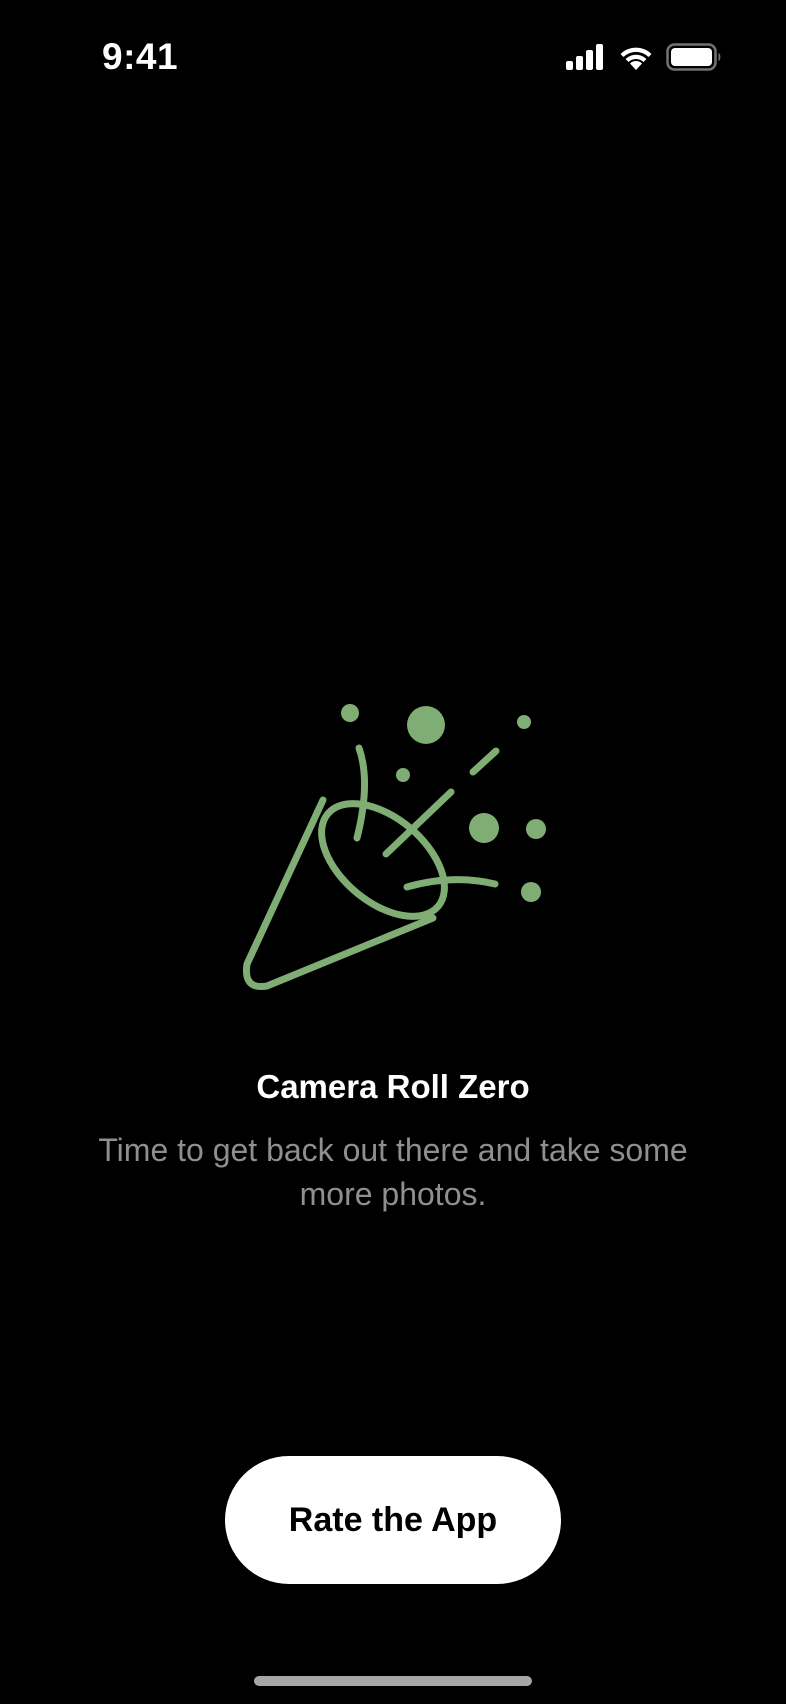 The width and height of the screenshot is (786, 1704). What do you see at coordinates (393, 1086) in the screenshot?
I see `empty-state-title: Camera Roll Zero` at bounding box center [393, 1086].